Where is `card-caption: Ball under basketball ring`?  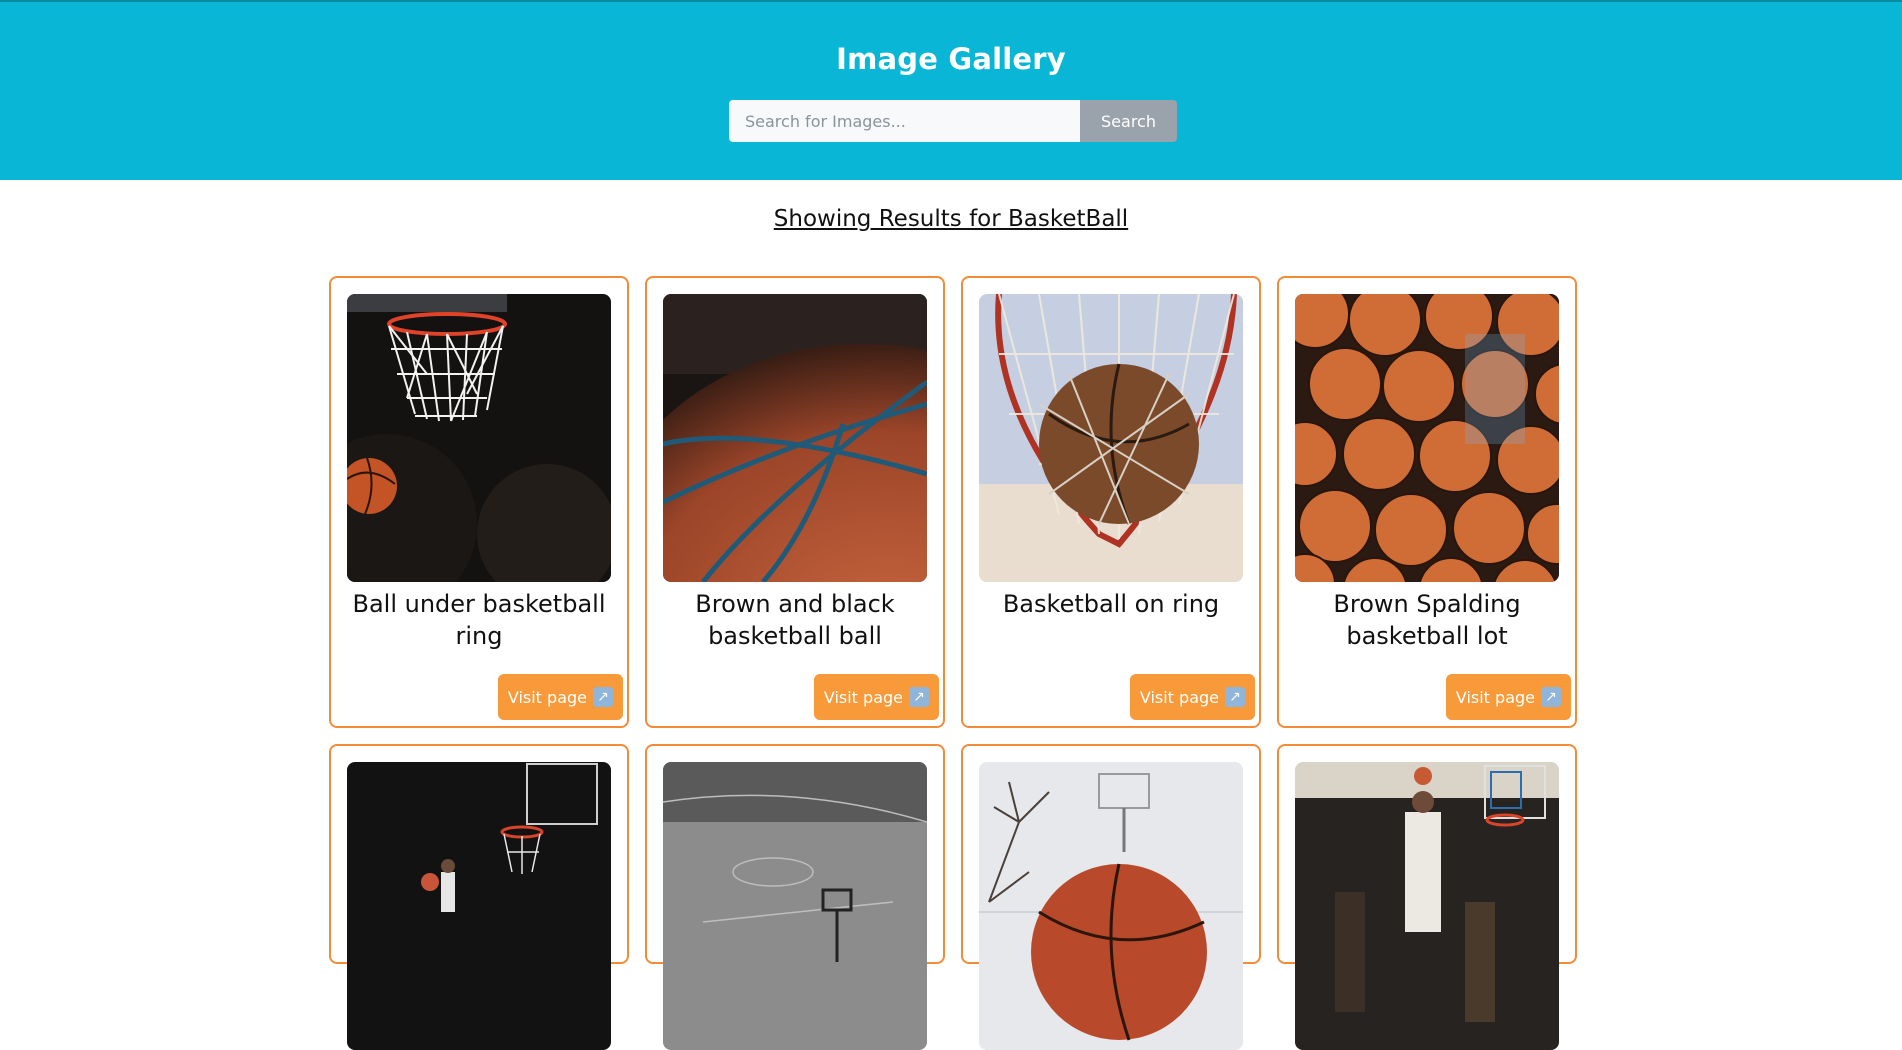 card-caption: Ball under basketball ring is located at coordinates (479, 620).